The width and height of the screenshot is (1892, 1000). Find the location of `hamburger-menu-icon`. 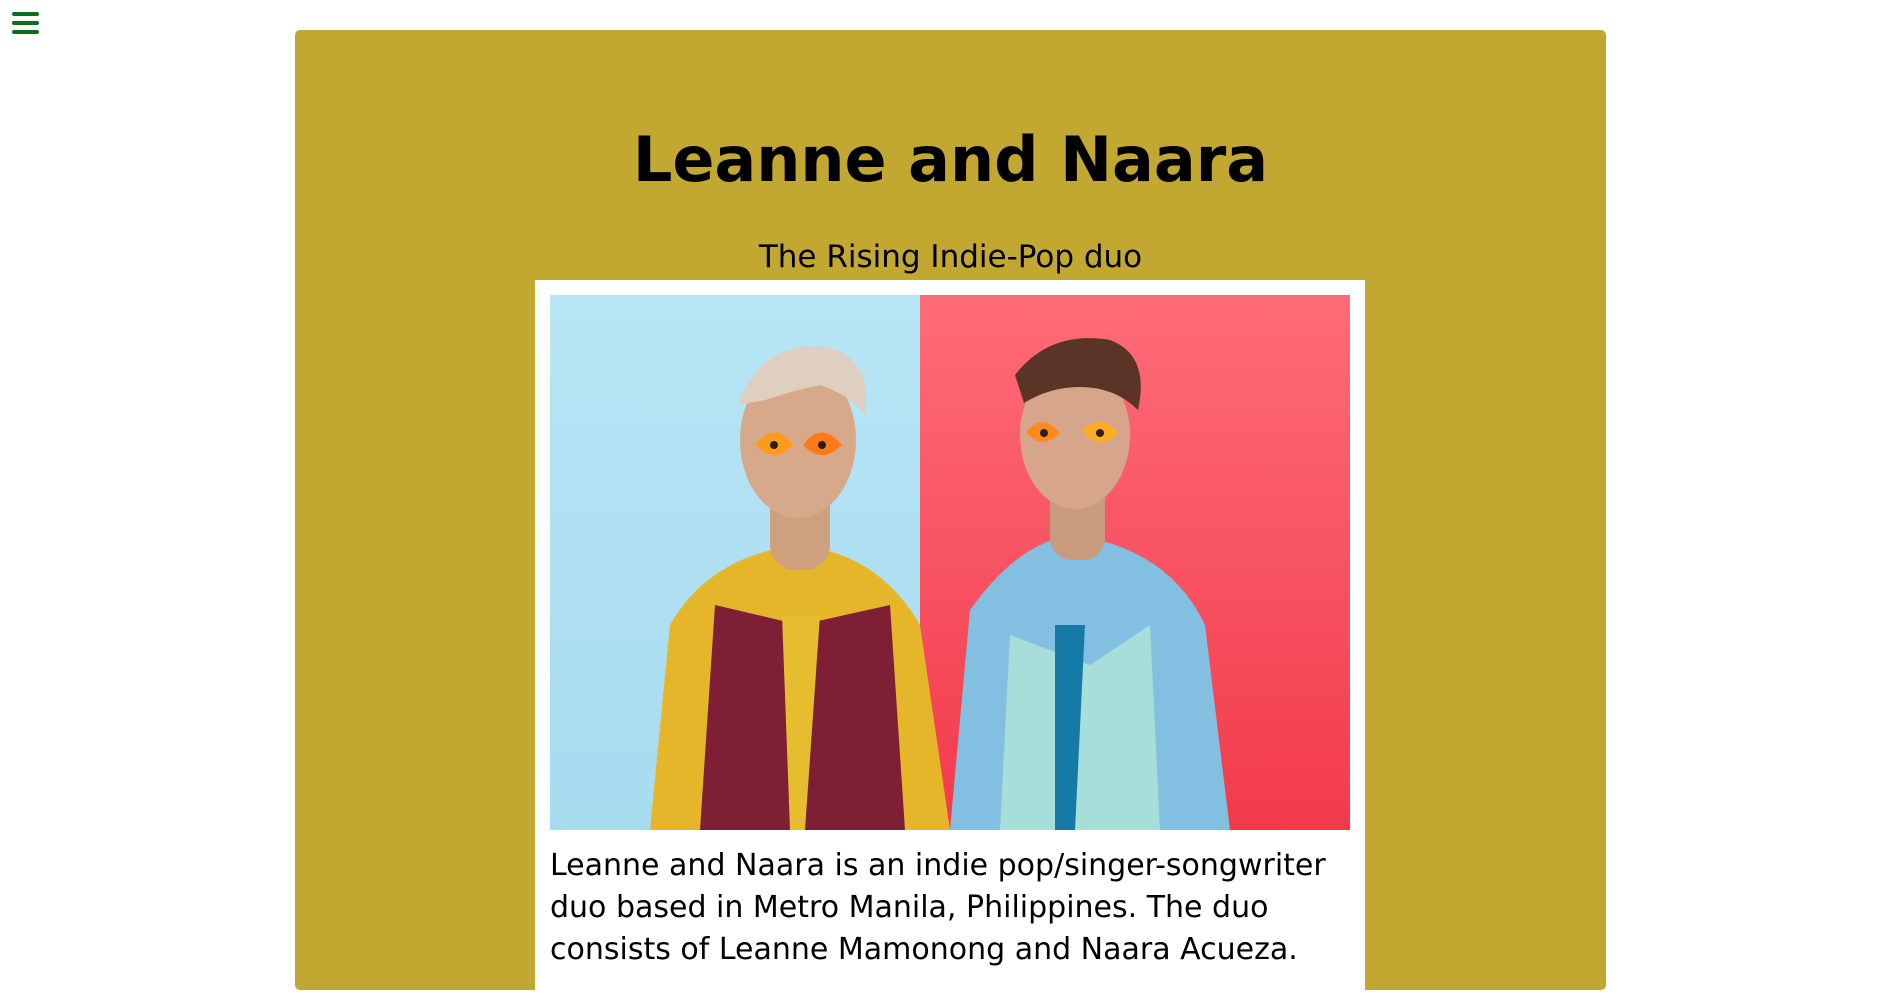

hamburger-menu-icon is located at coordinates (25, 23).